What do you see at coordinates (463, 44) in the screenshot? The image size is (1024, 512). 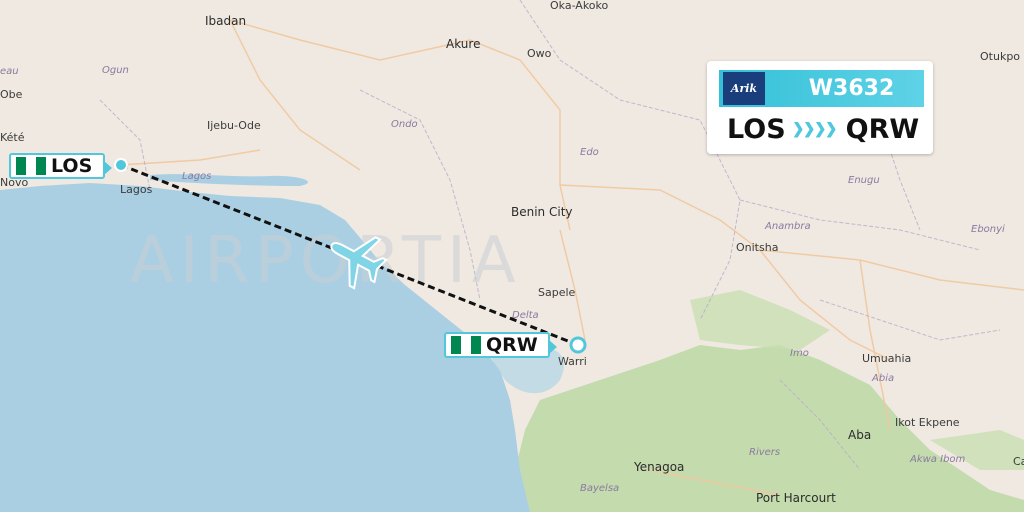 I see `city-label: Akure` at bounding box center [463, 44].